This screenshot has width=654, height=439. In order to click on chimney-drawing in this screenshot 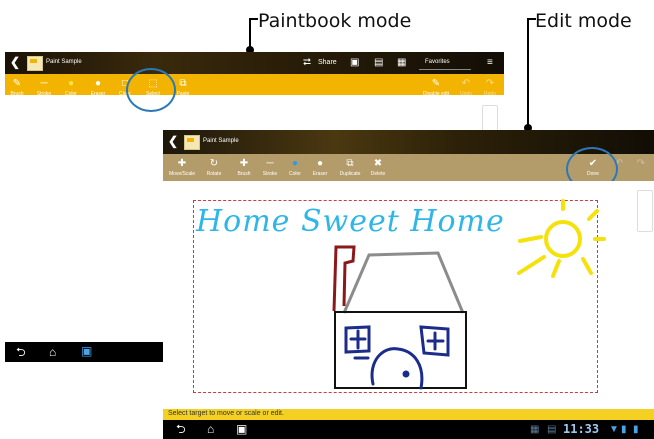, I will do `click(344, 278)`.